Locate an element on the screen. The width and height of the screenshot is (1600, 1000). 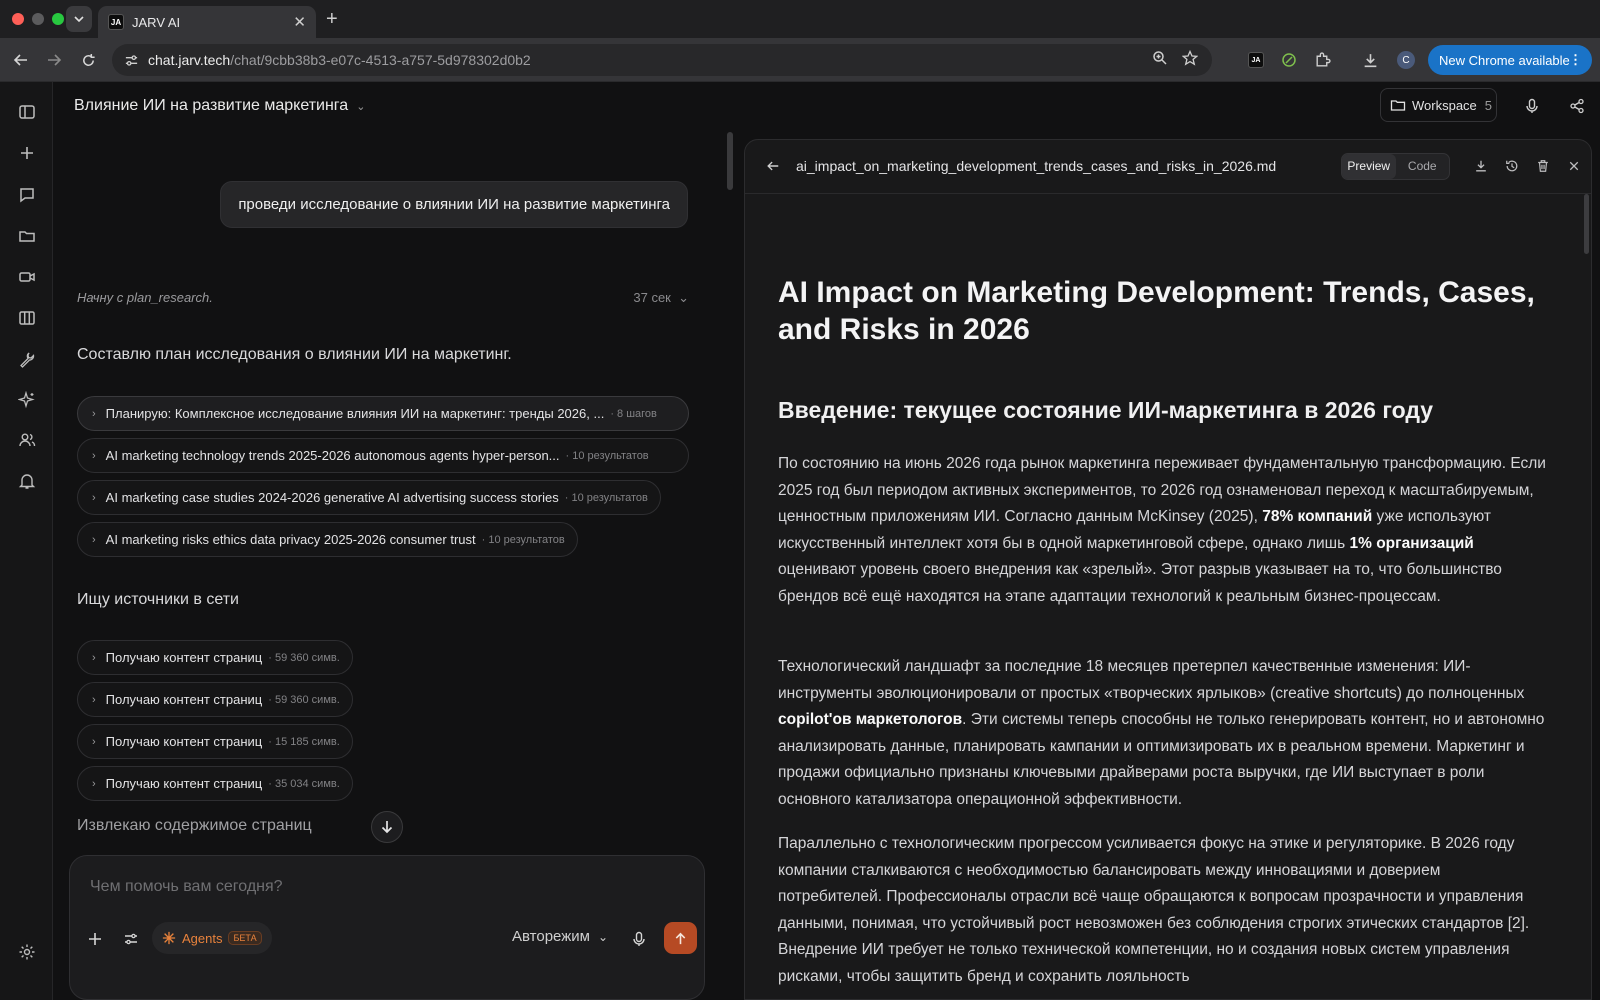
back-button is located at coordinates (21, 60).